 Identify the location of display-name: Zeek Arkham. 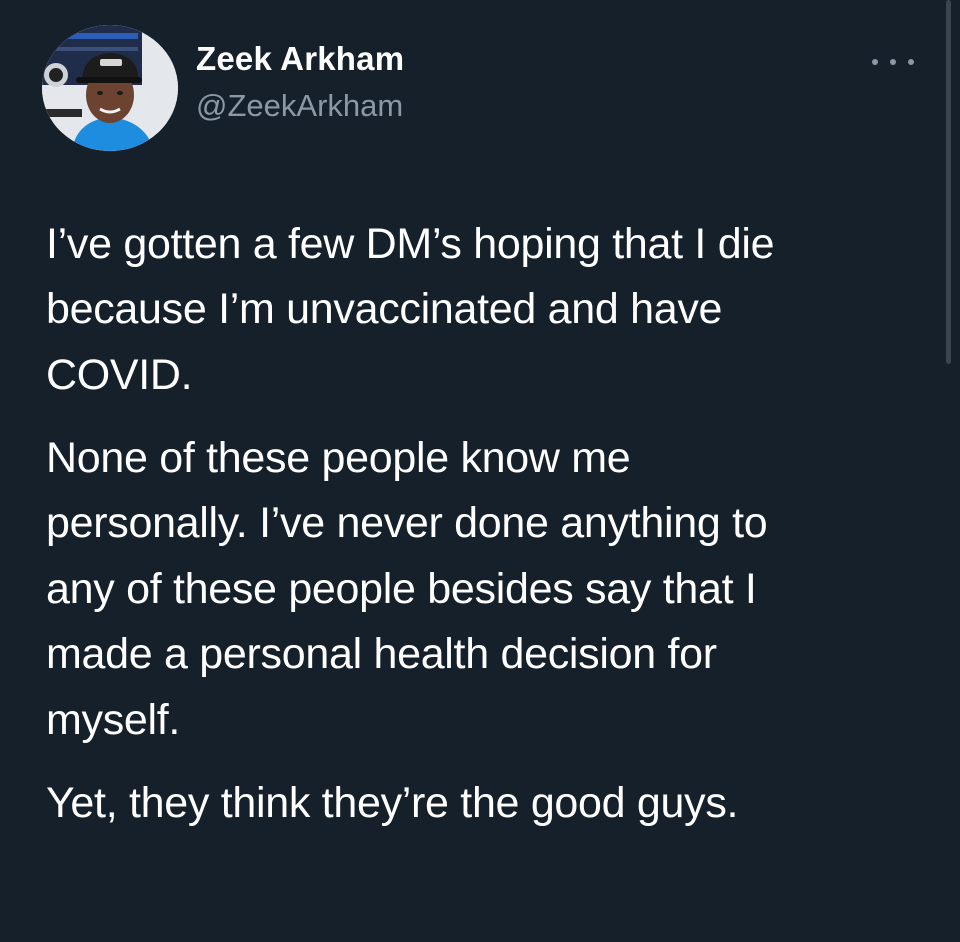
(300, 59).